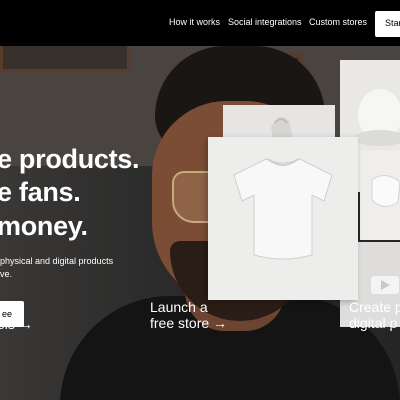  I want to click on link-line: digital p, so click(373, 323).